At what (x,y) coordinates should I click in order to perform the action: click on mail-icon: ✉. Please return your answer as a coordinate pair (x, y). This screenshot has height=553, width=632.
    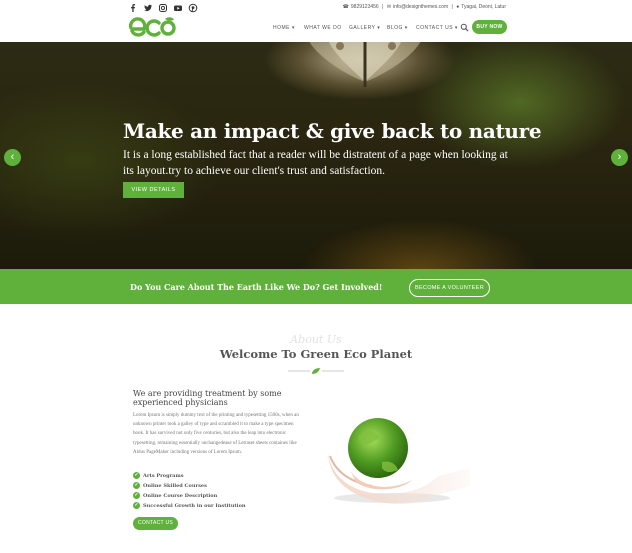
    Looking at the image, I should click on (389, 7).